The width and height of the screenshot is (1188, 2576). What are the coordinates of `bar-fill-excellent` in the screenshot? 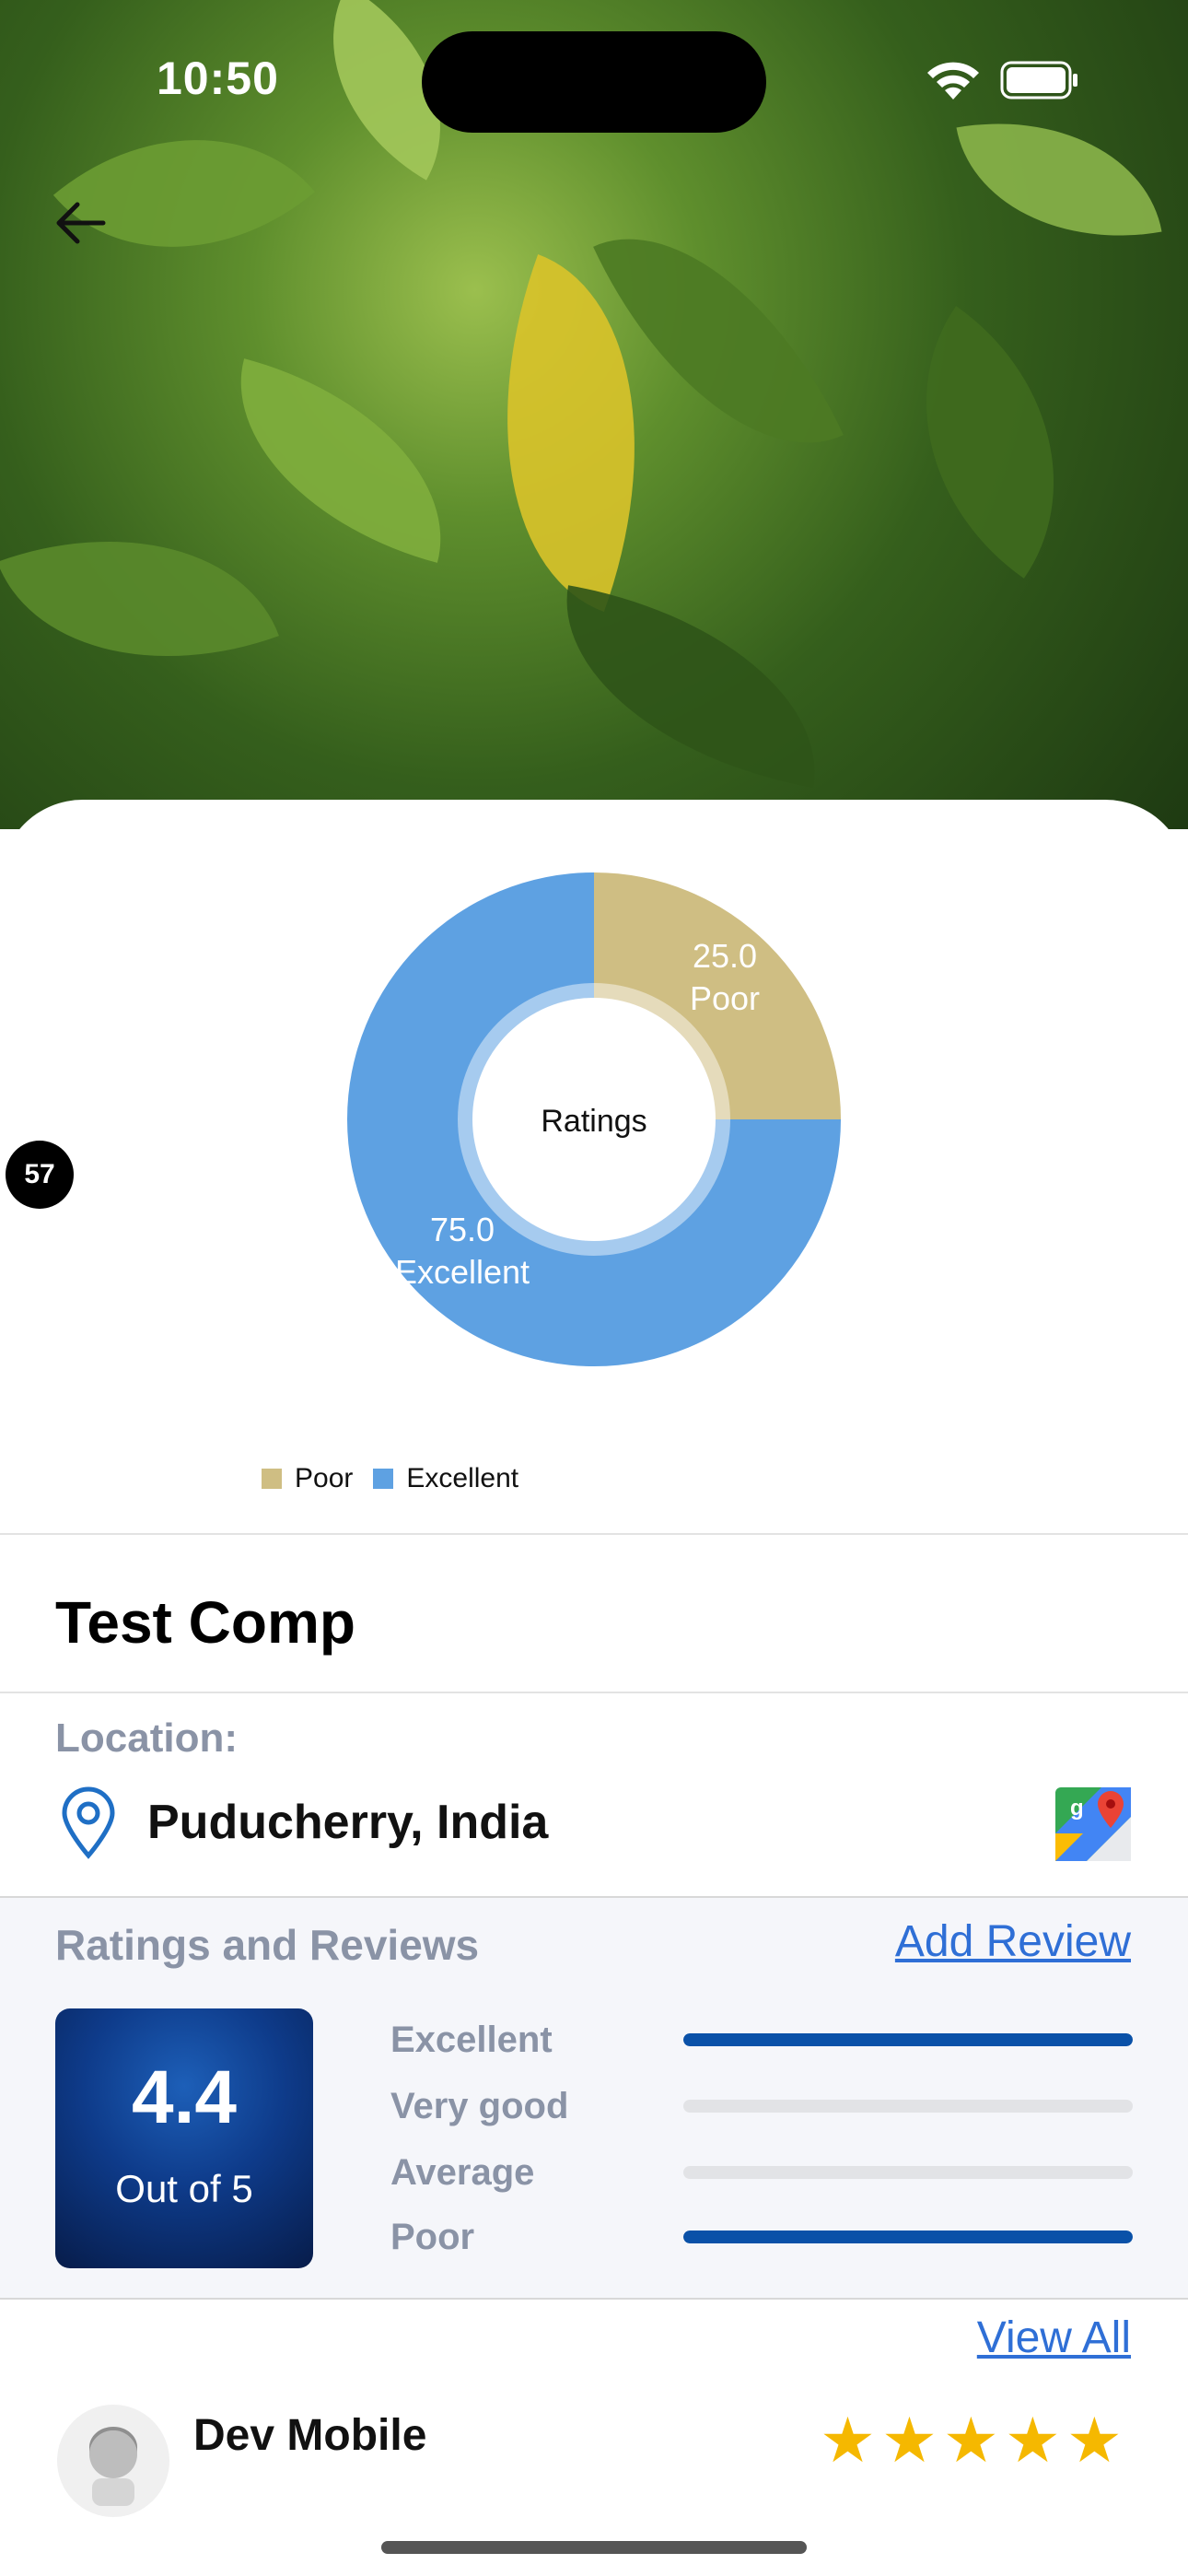 It's located at (908, 2039).